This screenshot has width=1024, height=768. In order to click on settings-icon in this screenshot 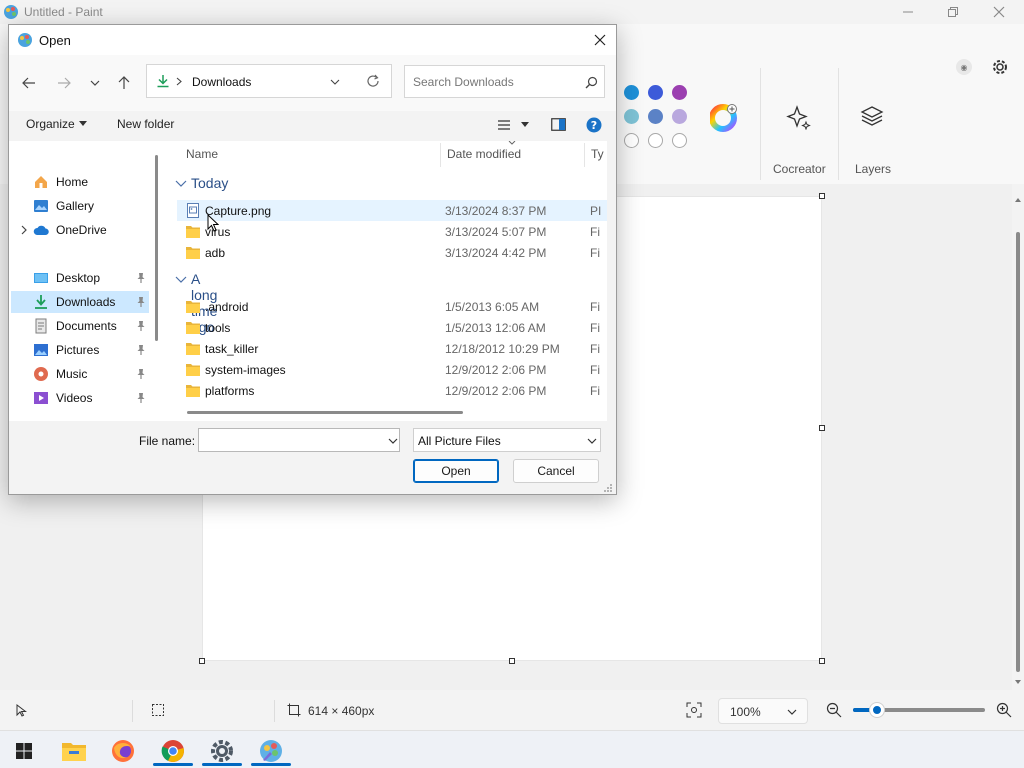, I will do `click(222, 751)`.